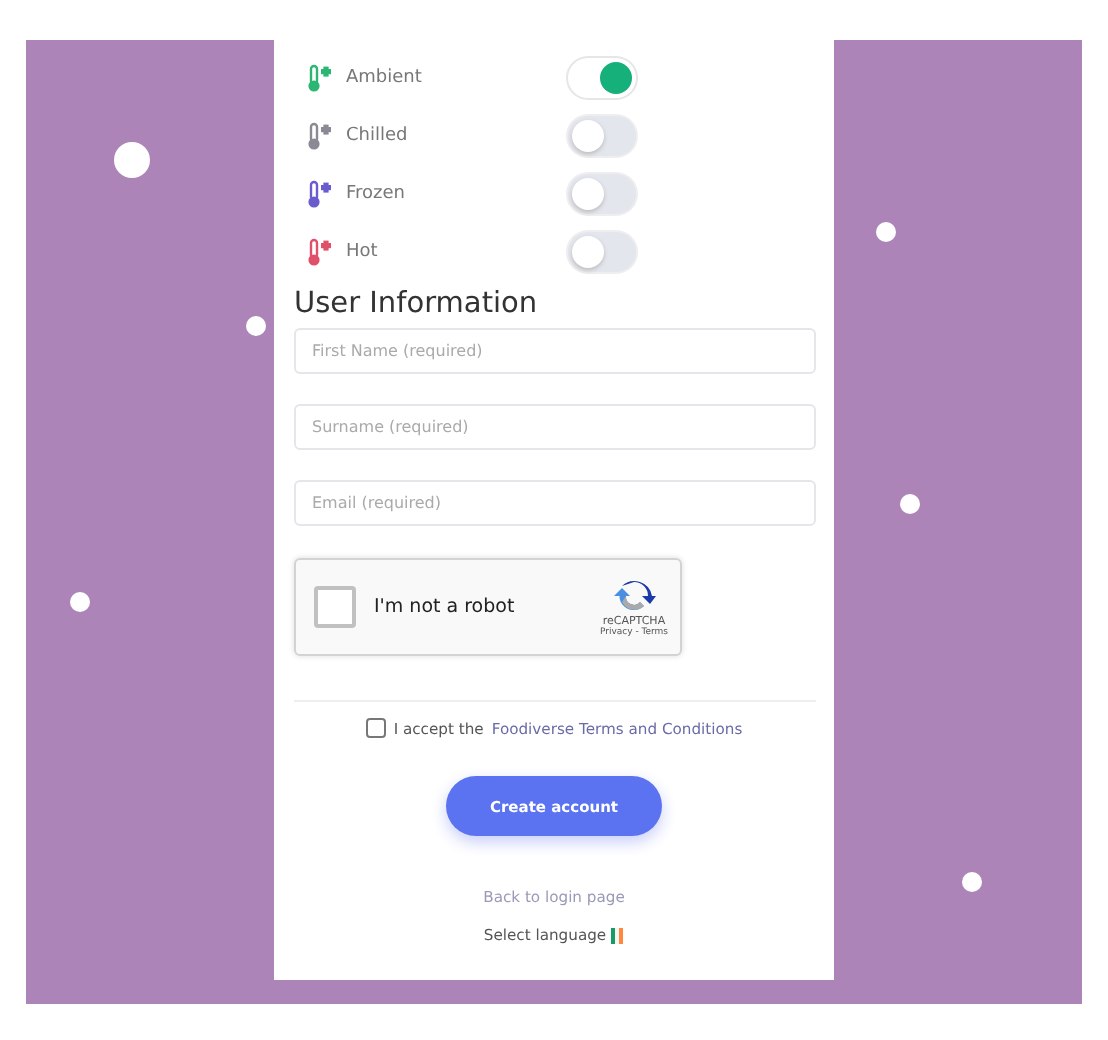  Describe the element at coordinates (335, 607) in the screenshot. I see `captcha-checkbox` at that location.